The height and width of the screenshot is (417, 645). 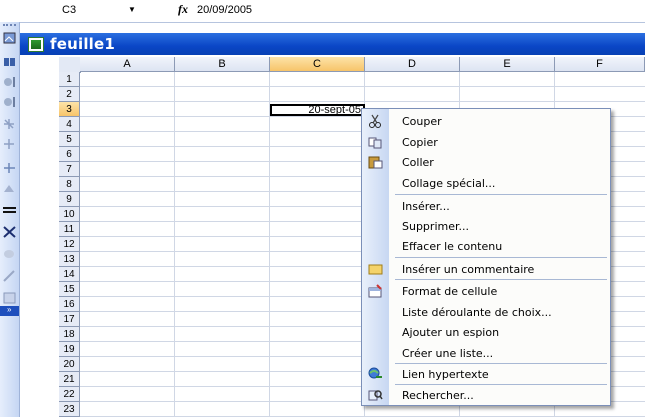 What do you see at coordinates (69, 229) in the screenshot?
I see `row-header-11: 11` at bounding box center [69, 229].